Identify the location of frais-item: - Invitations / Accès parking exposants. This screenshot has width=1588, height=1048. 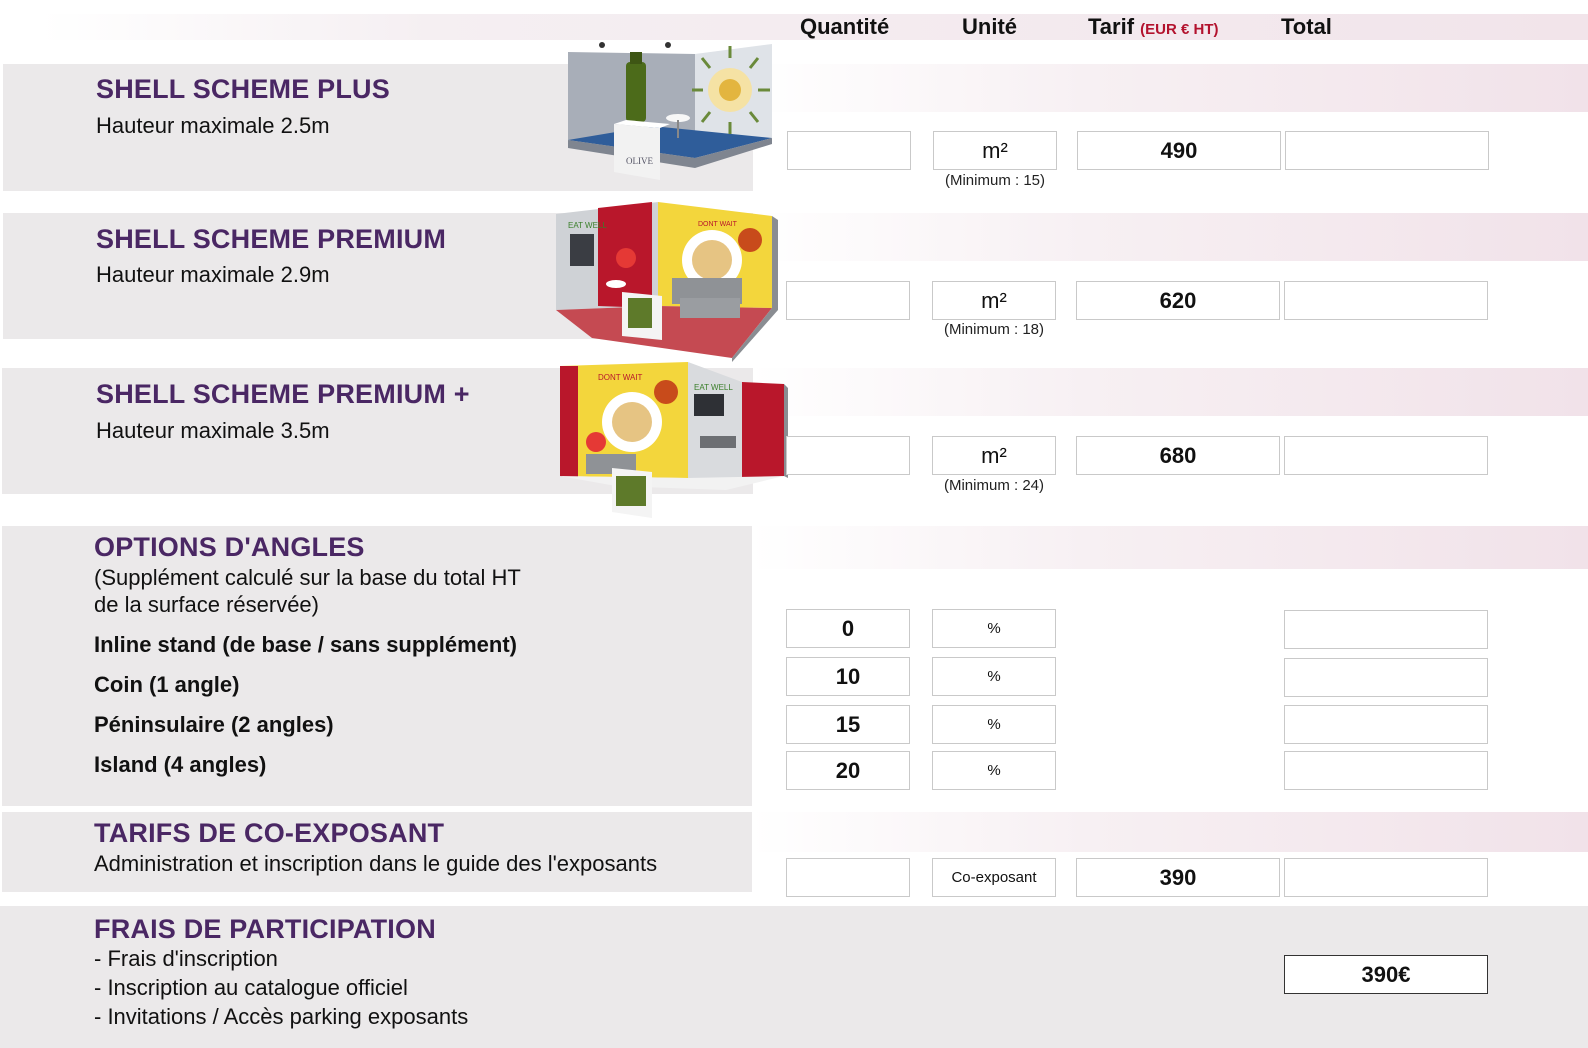
(281, 1016).